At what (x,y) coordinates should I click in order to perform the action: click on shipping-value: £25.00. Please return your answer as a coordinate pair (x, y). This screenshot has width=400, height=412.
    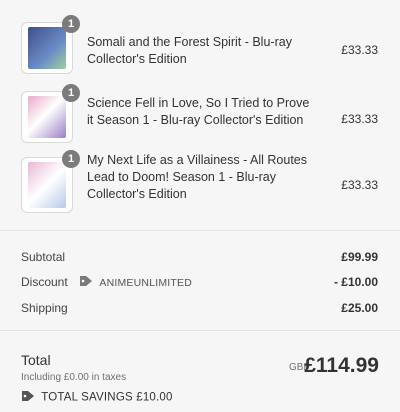
    Looking at the image, I should click on (359, 308).